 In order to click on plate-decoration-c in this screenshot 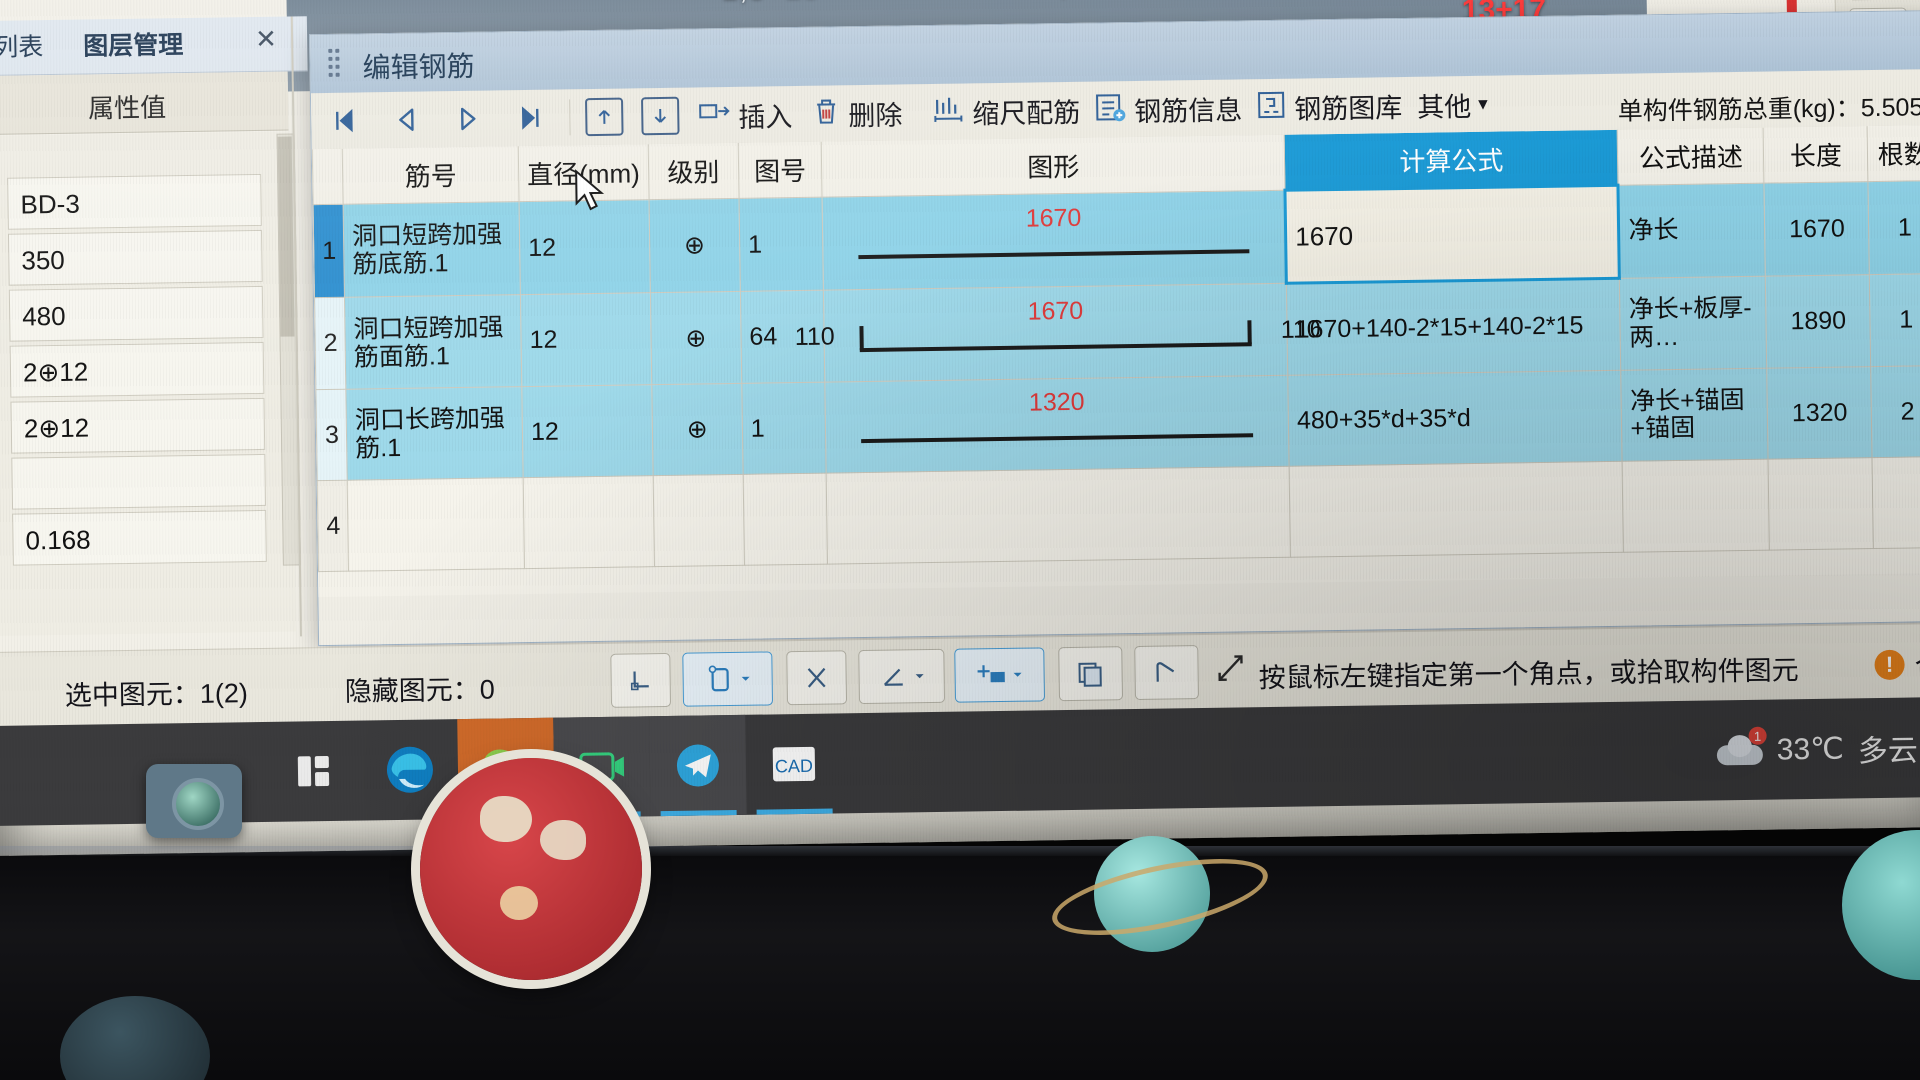, I will do `click(519, 903)`.